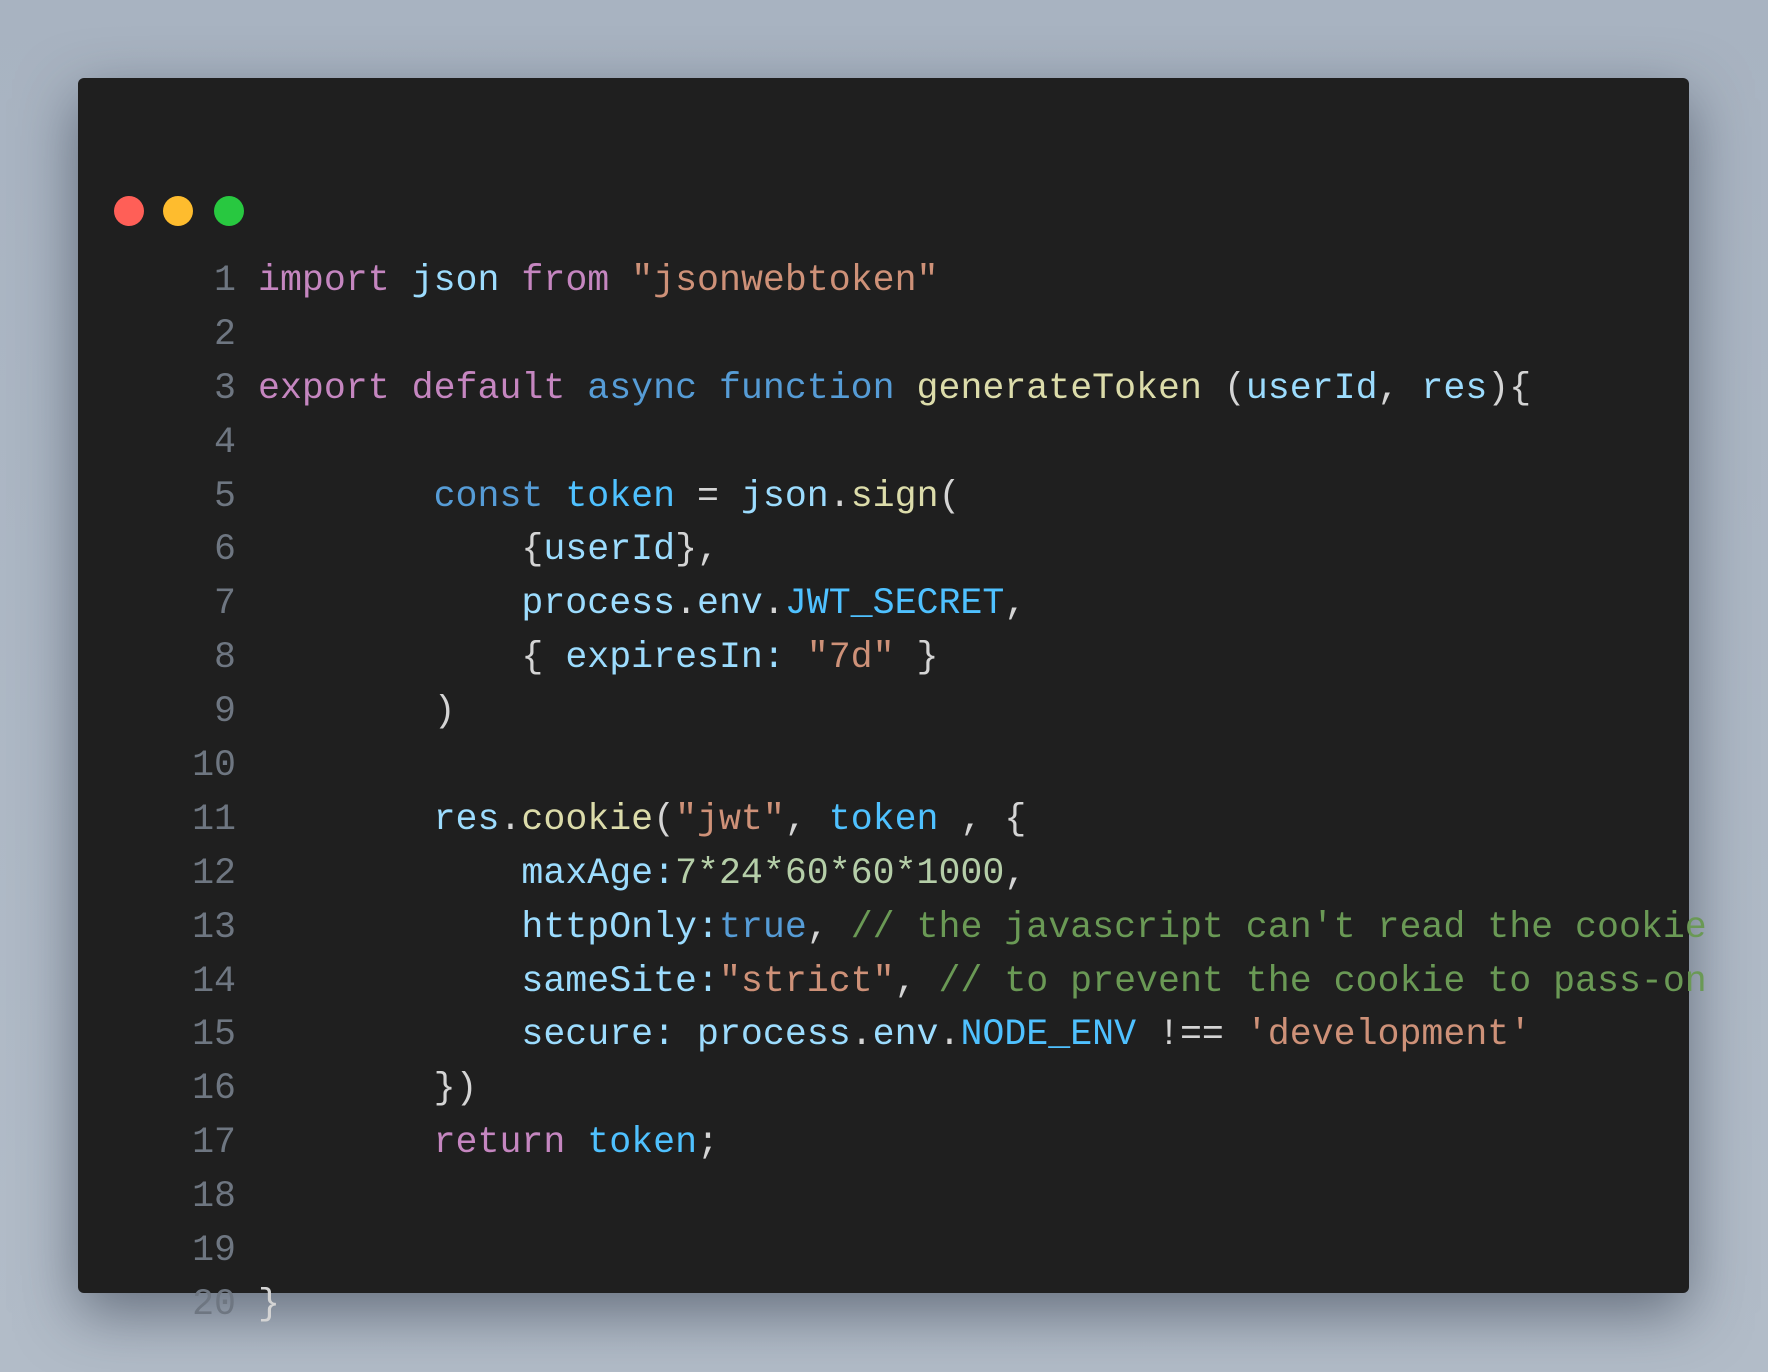 This screenshot has width=1768, height=1372. I want to click on line-number: 9, so click(225, 712).